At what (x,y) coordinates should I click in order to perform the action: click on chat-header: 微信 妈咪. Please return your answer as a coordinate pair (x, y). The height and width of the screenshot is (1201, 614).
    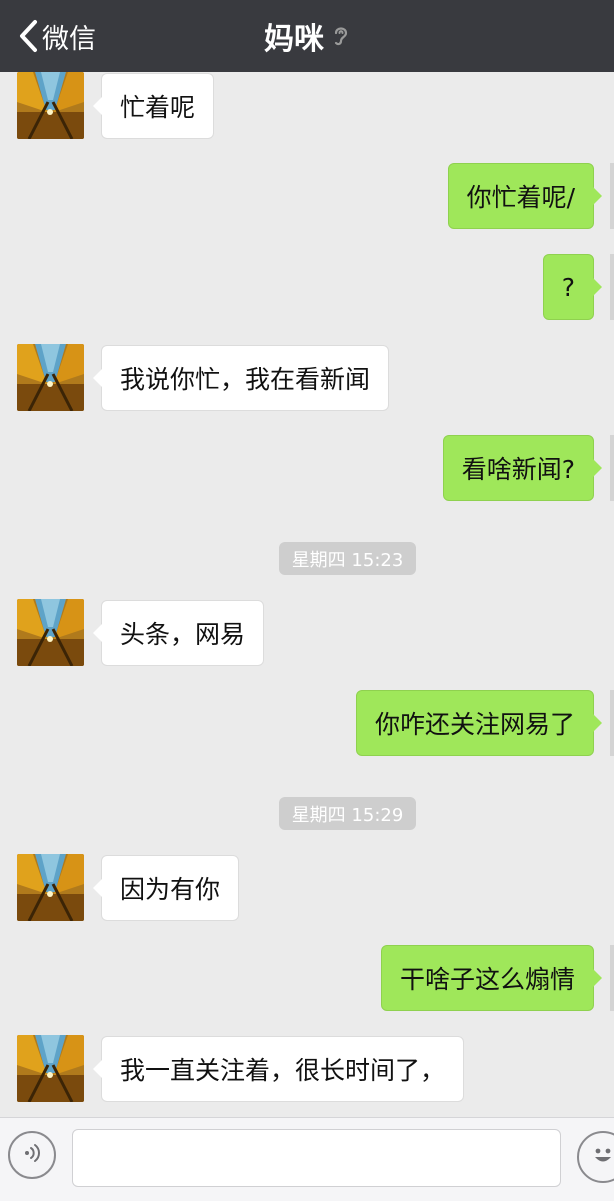
    Looking at the image, I should click on (307, 36).